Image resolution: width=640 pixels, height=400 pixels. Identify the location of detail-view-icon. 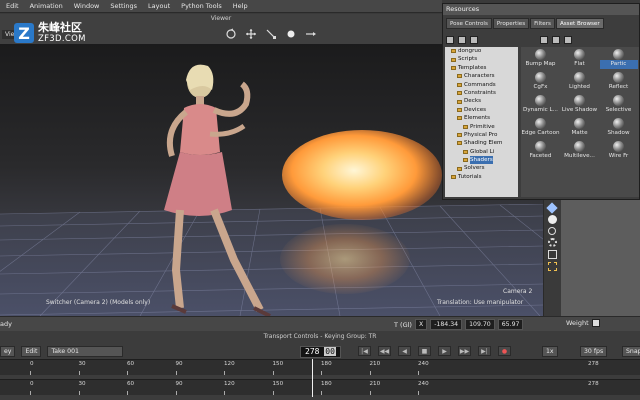
(568, 39).